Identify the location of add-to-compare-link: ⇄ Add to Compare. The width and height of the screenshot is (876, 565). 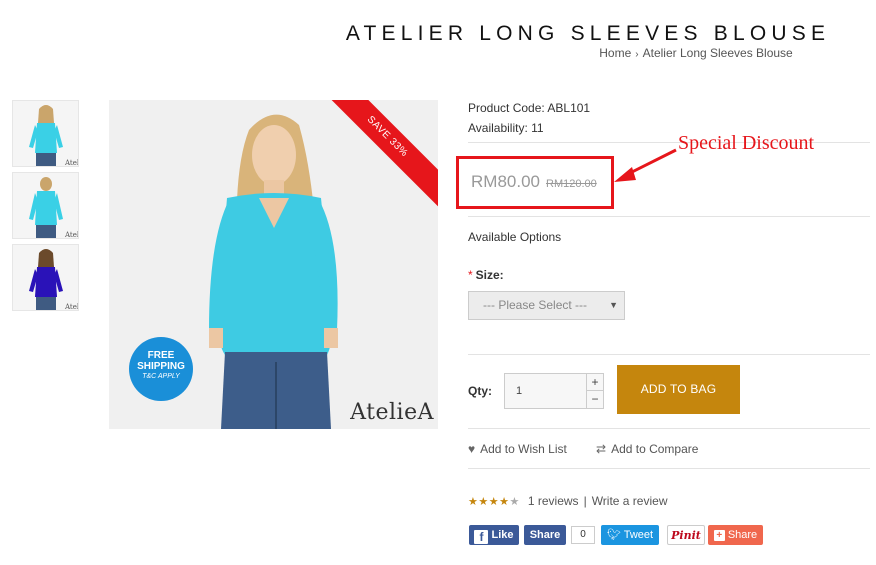
(647, 449).